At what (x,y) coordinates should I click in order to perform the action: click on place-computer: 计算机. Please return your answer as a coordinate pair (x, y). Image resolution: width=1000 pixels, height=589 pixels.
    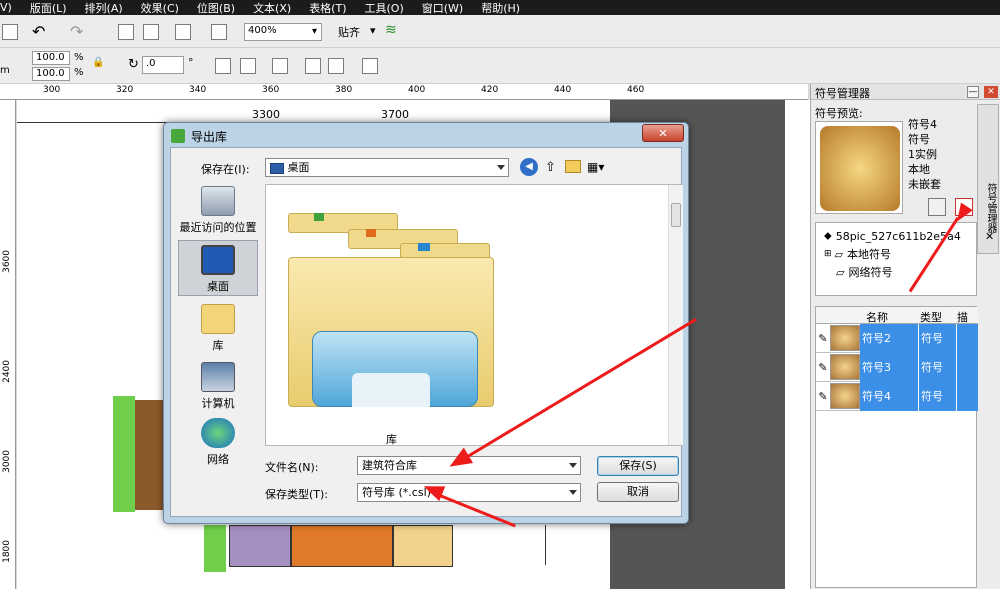
    Looking at the image, I should click on (218, 386).